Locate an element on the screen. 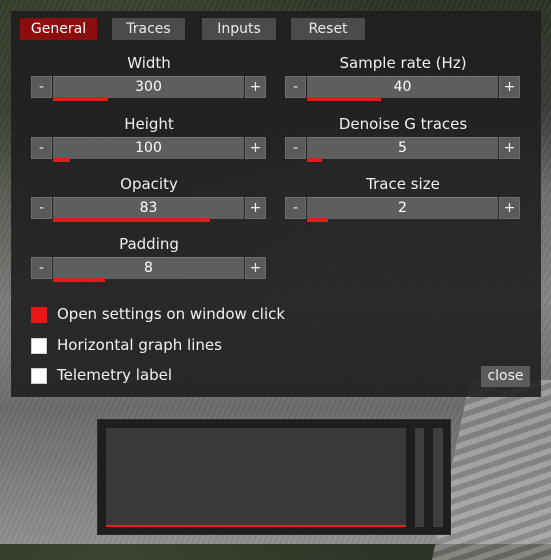  telemetry-bar-left is located at coordinates (419, 477).